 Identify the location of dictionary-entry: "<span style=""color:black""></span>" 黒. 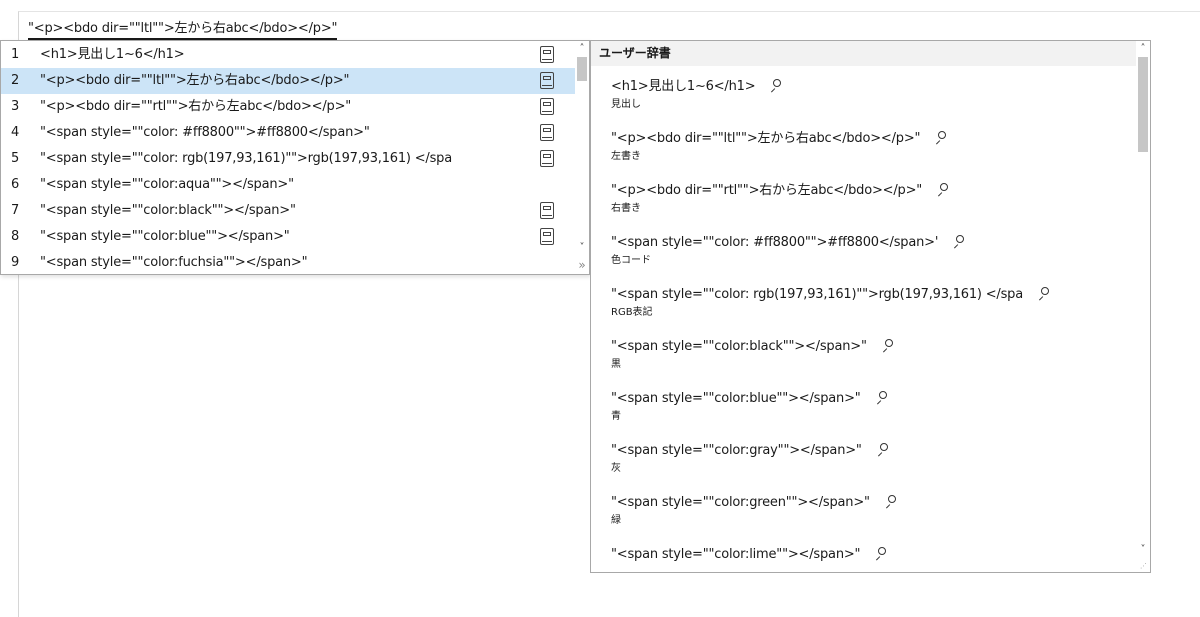
(871, 355).